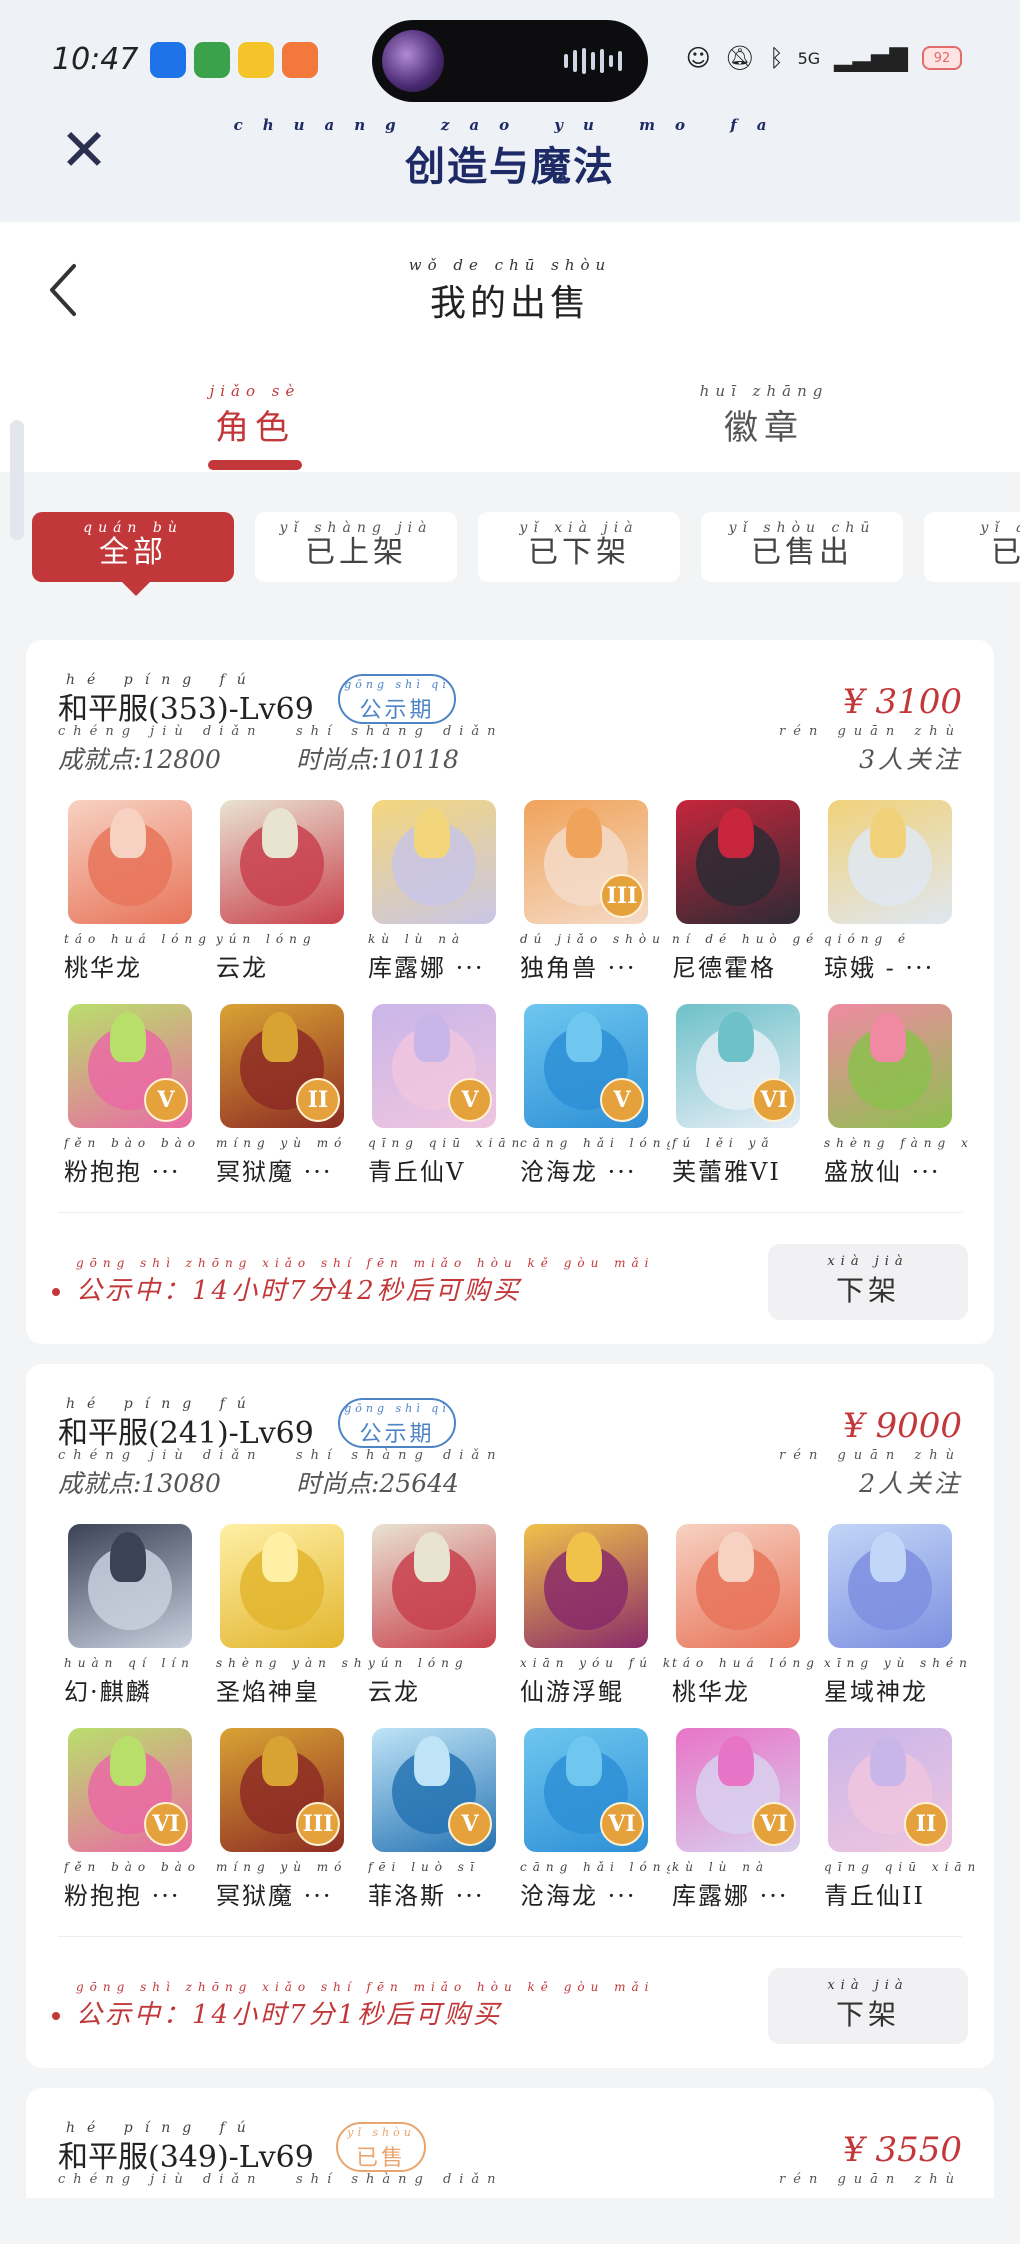  What do you see at coordinates (776, 58) in the screenshot?
I see `bluetooth-icon: ᛒ` at bounding box center [776, 58].